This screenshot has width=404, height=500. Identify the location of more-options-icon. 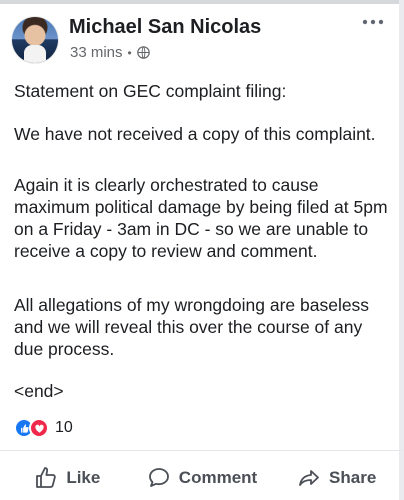
(373, 22).